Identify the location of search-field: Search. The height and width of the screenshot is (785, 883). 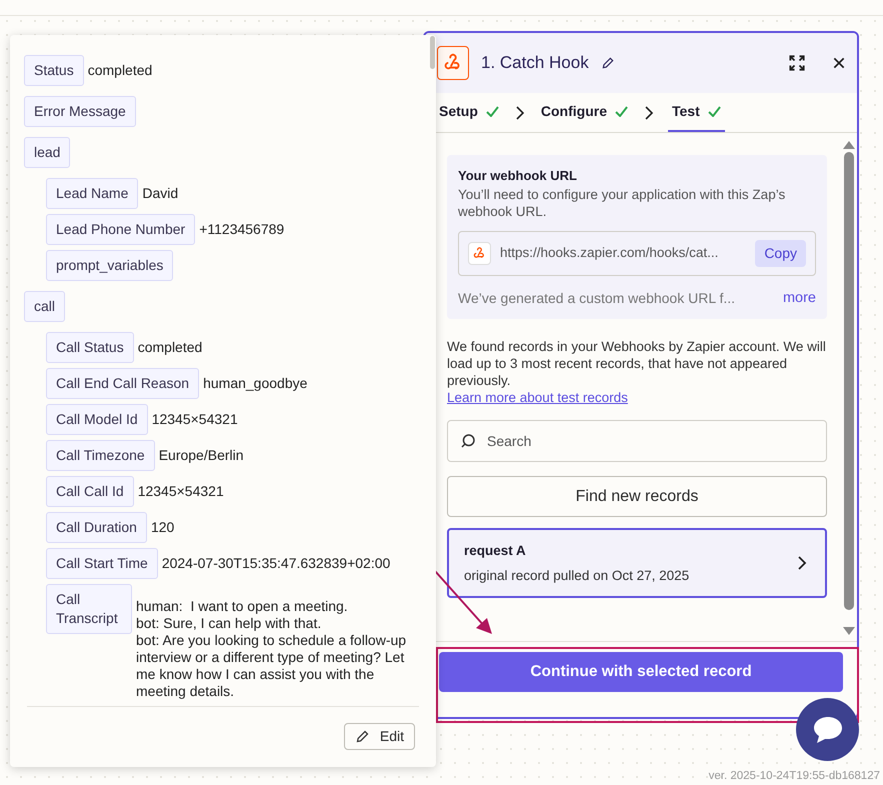
(637, 441).